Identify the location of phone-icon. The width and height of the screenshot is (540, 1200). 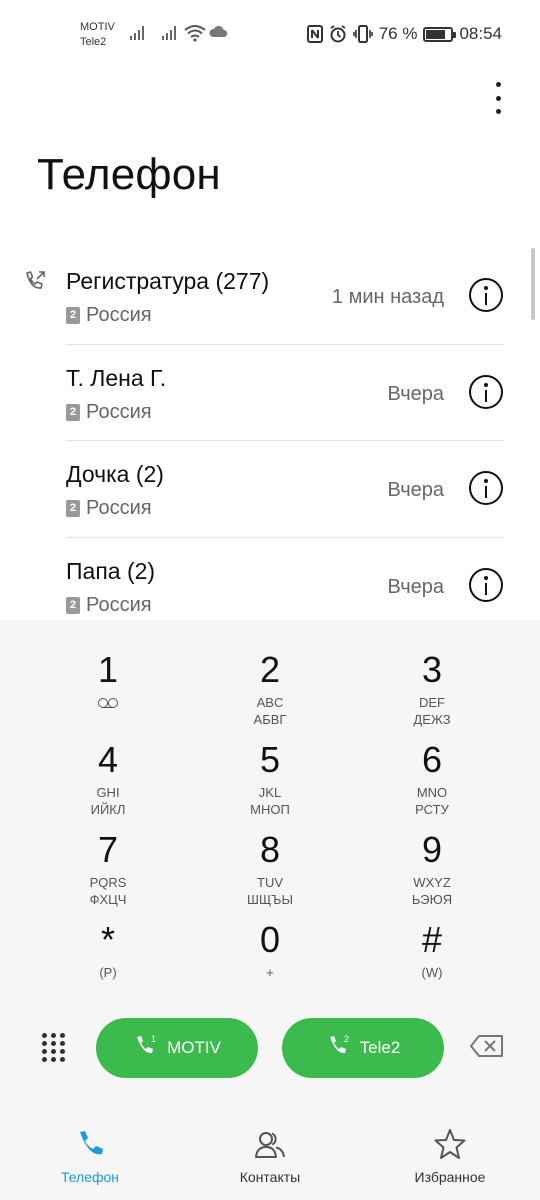
(90, 1147).